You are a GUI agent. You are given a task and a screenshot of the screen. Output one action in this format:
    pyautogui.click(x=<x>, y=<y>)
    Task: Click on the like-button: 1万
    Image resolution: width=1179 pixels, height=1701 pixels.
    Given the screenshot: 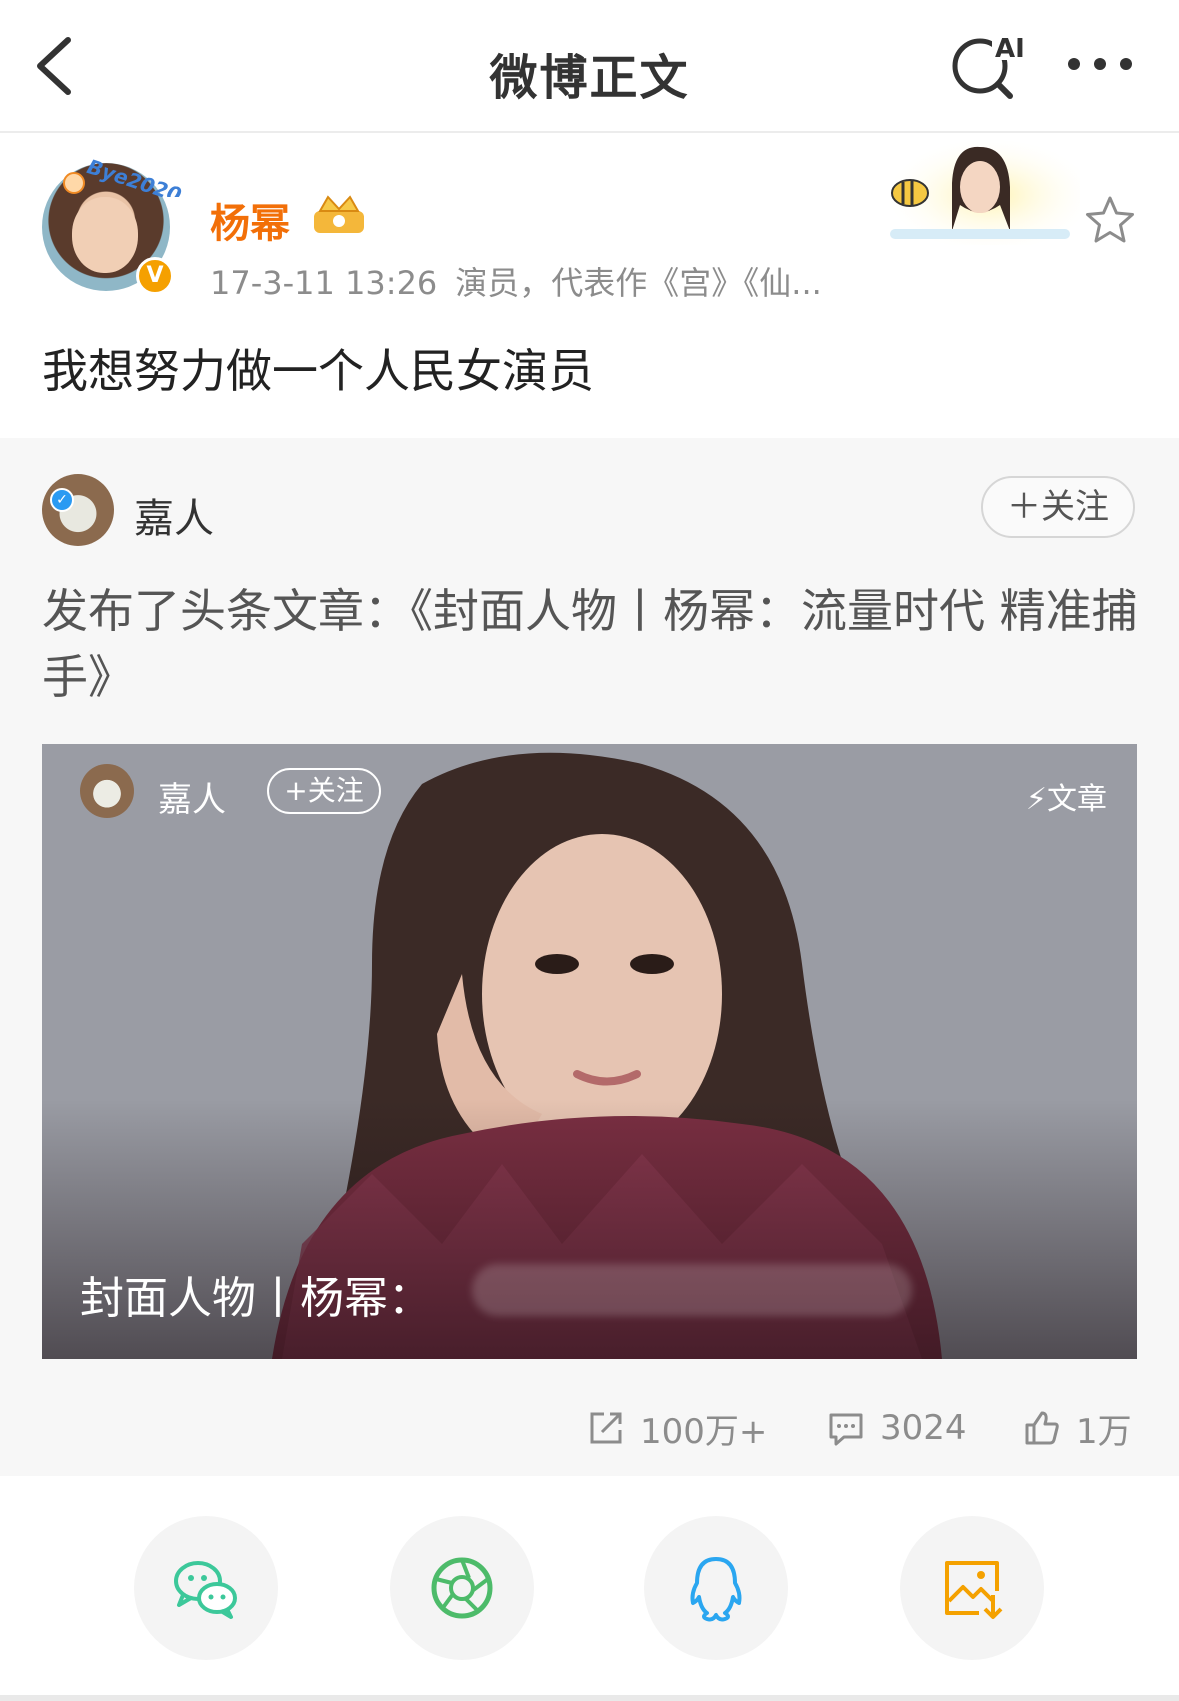 What is the action you would take?
    pyautogui.click(x=1077, y=1428)
    